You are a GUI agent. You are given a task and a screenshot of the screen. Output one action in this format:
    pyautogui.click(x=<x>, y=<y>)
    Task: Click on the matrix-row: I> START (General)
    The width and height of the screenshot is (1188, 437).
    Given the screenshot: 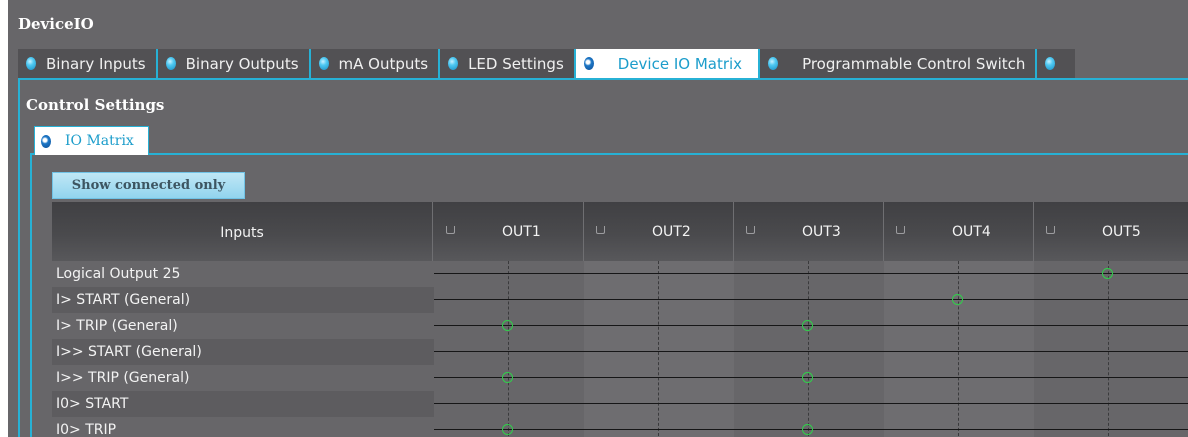 What is the action you would take?
    pyautogui.click(x=620, y=300)
    